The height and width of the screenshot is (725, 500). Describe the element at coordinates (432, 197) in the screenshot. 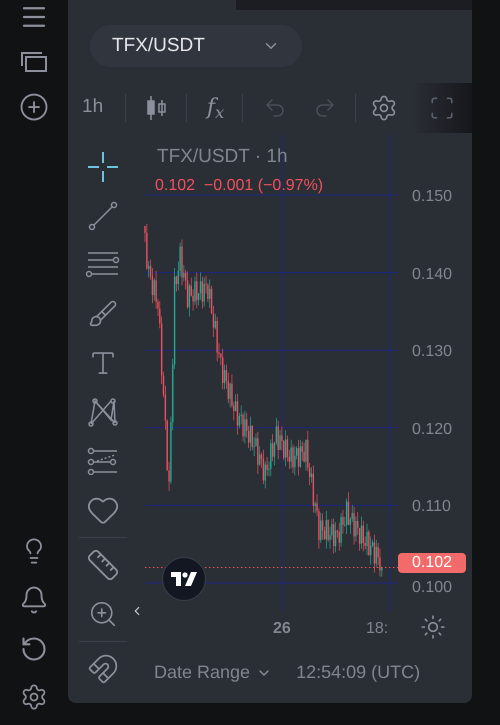

I see `price-label: 0.150` at that location.